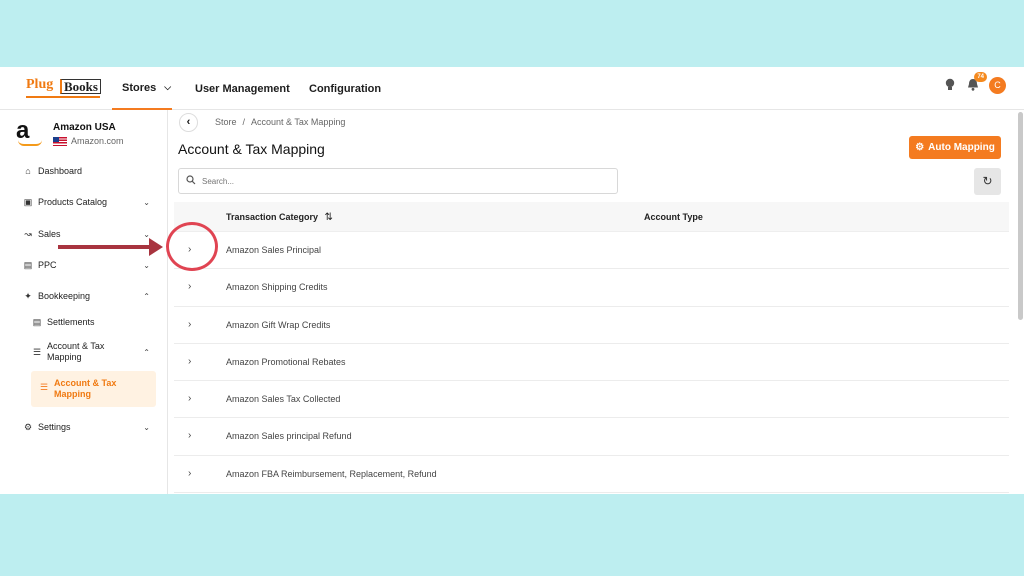 This screenshot has height=576, width=1024. I want to click on user-avatar: C, so click(997, 85).